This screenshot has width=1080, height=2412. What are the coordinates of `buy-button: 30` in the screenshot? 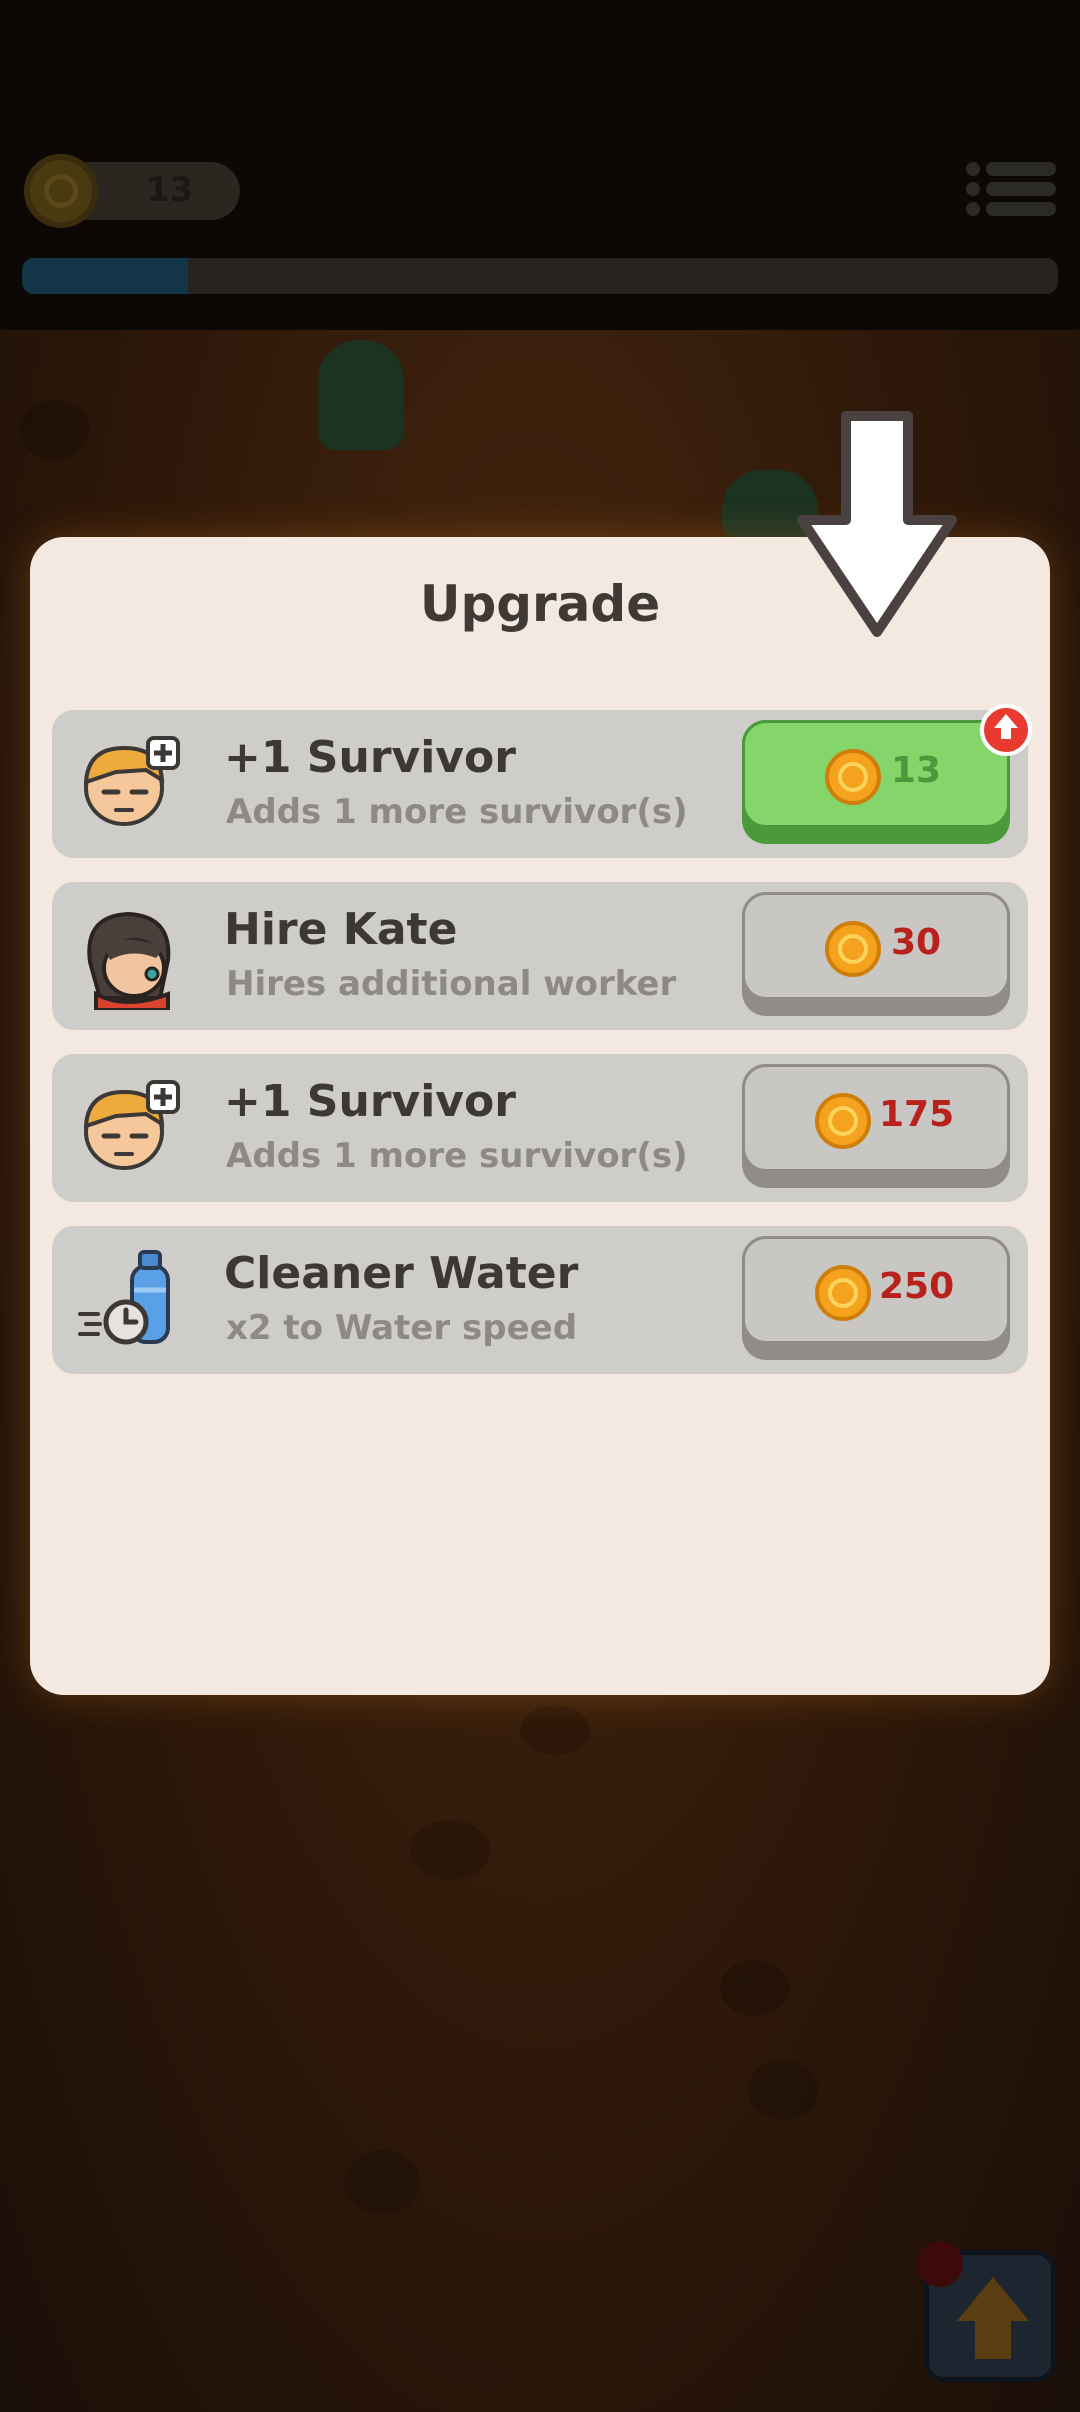 It's located at (876, 954).